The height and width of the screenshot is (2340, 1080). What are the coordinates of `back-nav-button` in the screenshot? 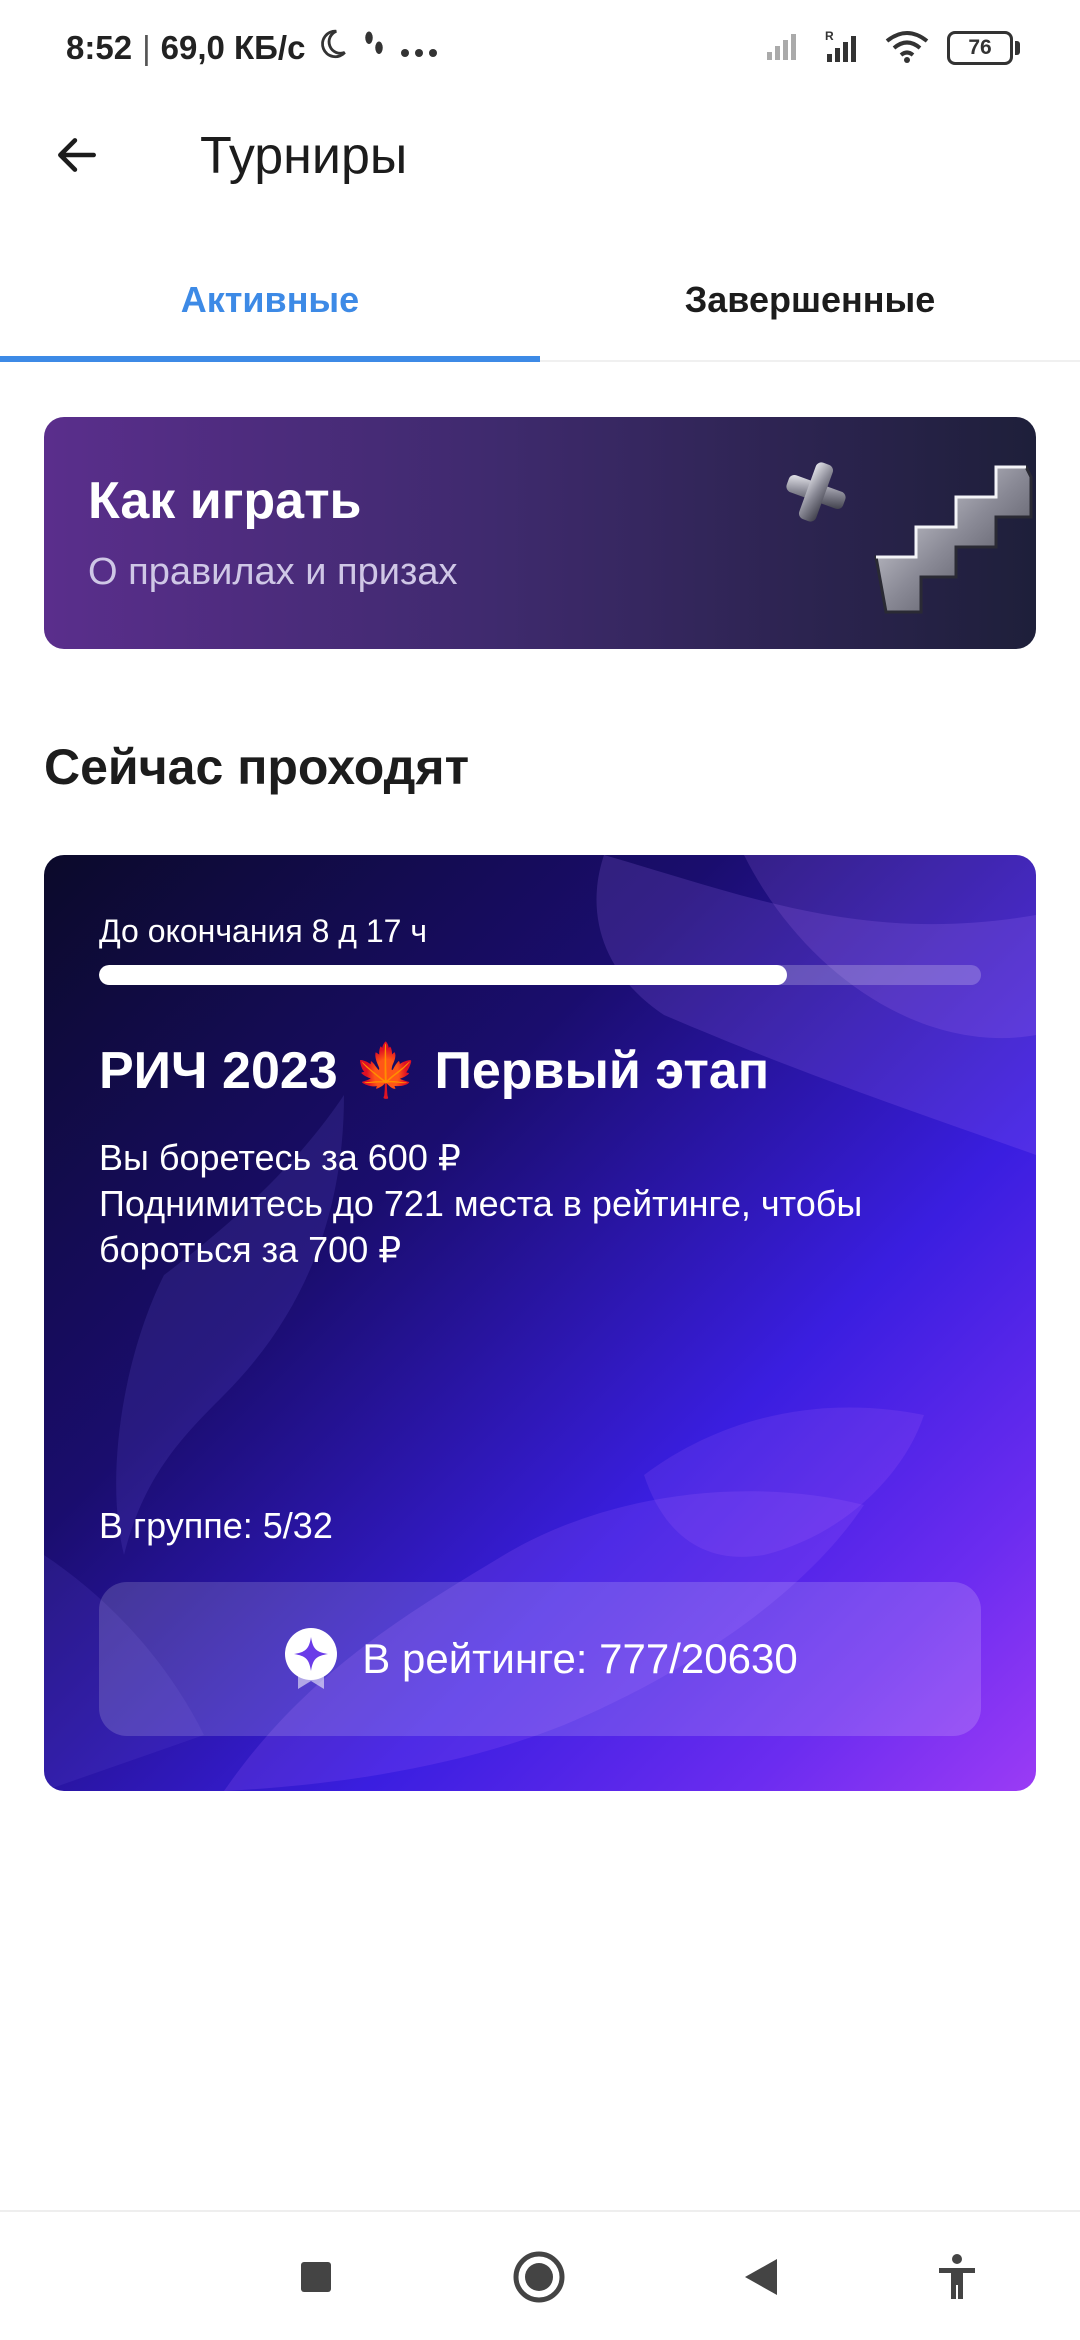 It's located at (761, 2277).